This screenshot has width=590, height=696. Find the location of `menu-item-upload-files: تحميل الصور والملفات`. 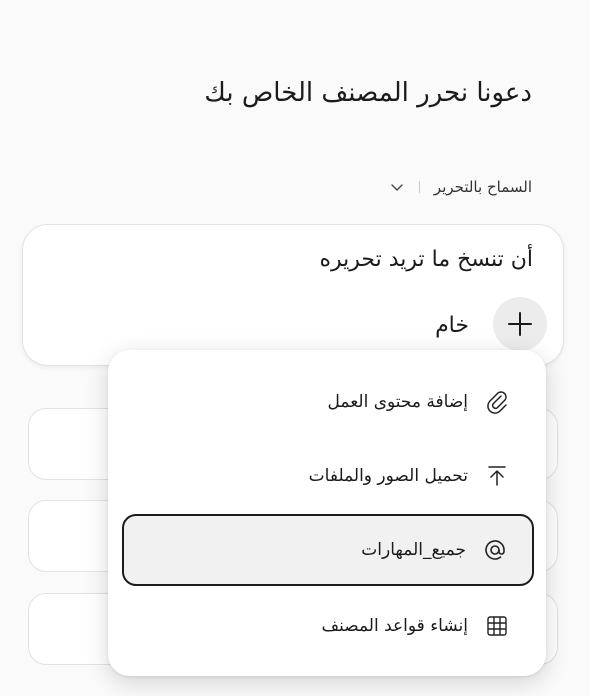

menu-item-upload-files: تحميل الصور والملفات is located at coordinates (328, 476).